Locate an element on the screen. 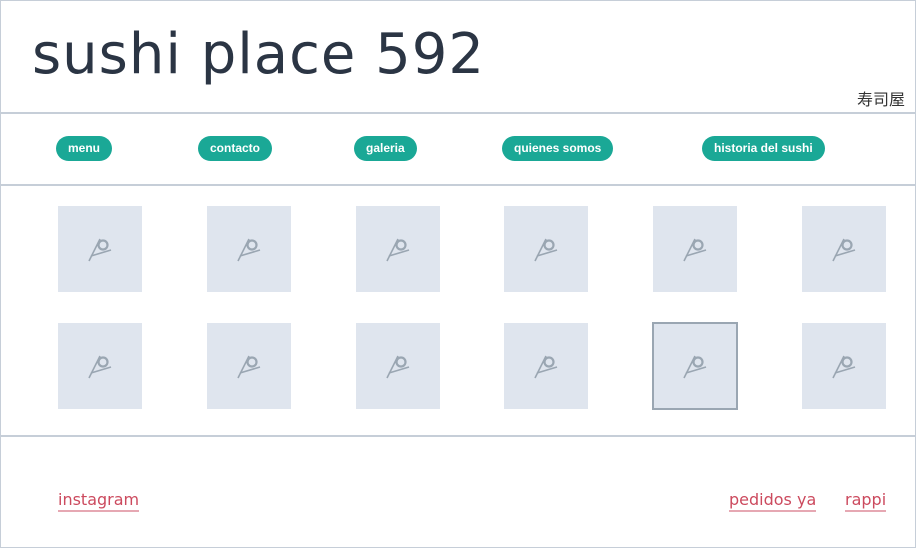 Image resolution: width=916 pixels, height=548 pixels. site-title: sushi place 592 is located at coordinates (259, 54).